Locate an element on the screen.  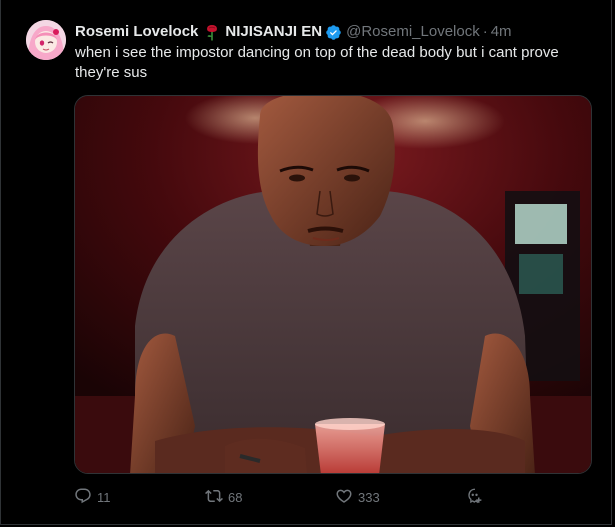
heart-icon is located at coordinates (344, 497).